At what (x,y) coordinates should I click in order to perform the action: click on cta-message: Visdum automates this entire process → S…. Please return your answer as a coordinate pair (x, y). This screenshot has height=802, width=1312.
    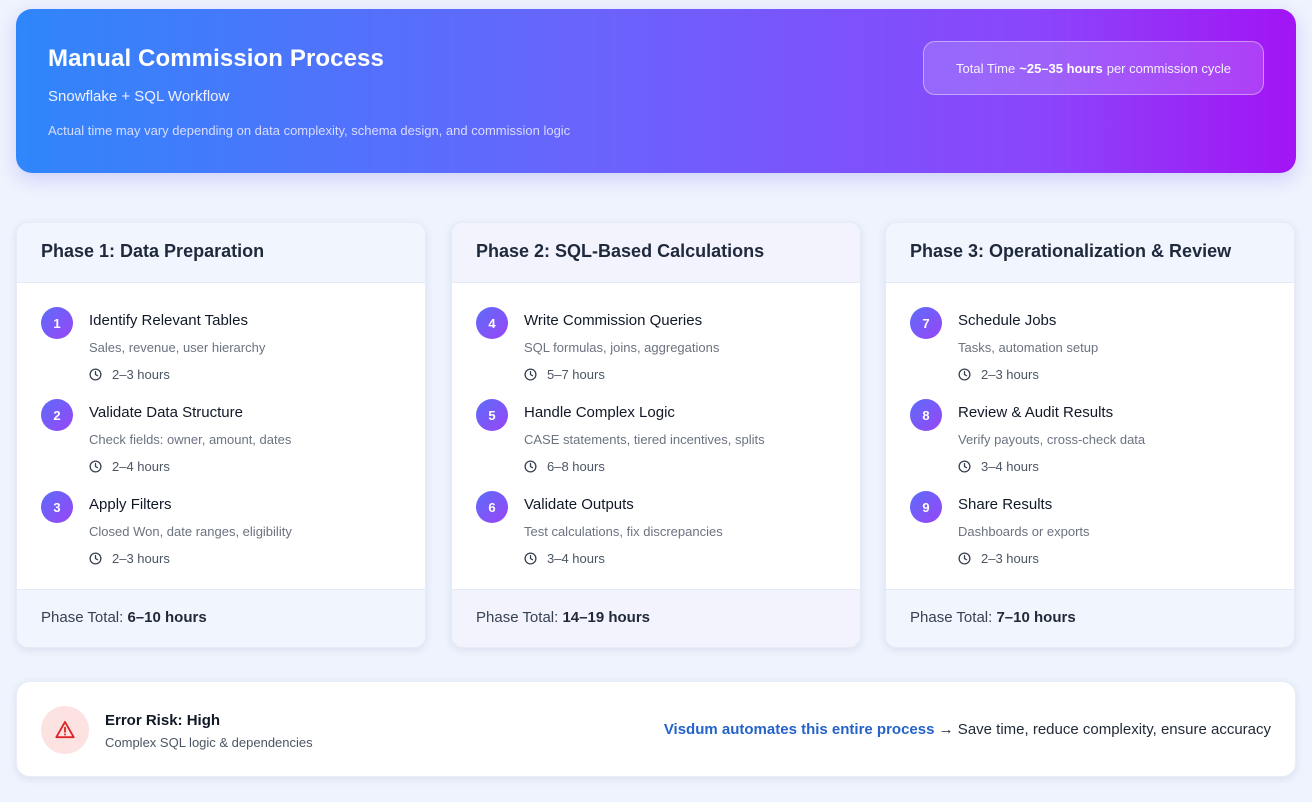
    Looking at the image, I should click on (967, 729).